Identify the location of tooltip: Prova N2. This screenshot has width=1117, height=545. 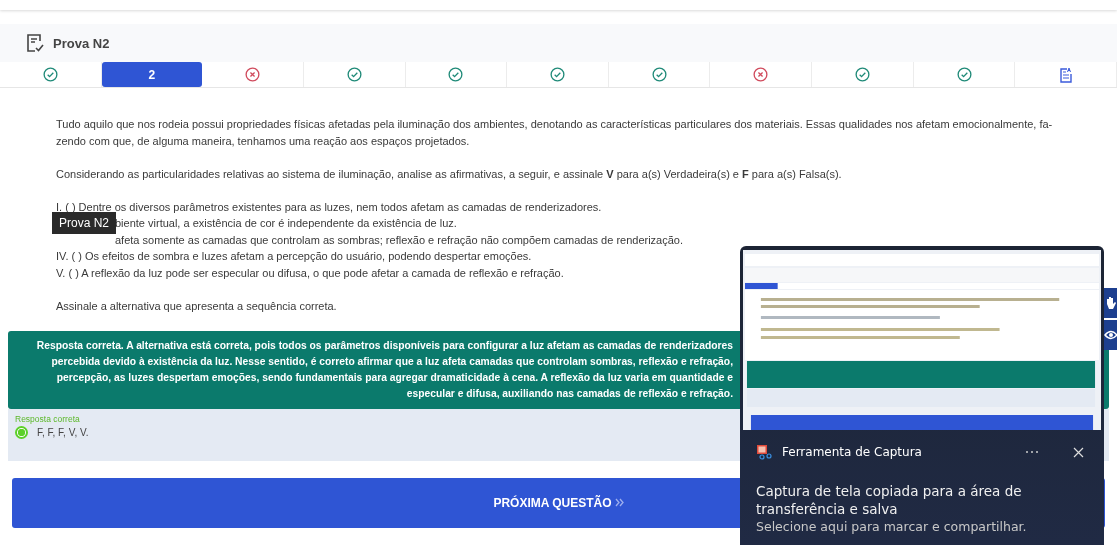
(84, 222).